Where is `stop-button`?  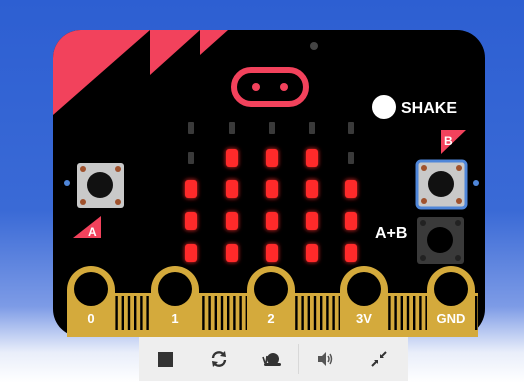 stop-button is located at coordinates (165, 359).